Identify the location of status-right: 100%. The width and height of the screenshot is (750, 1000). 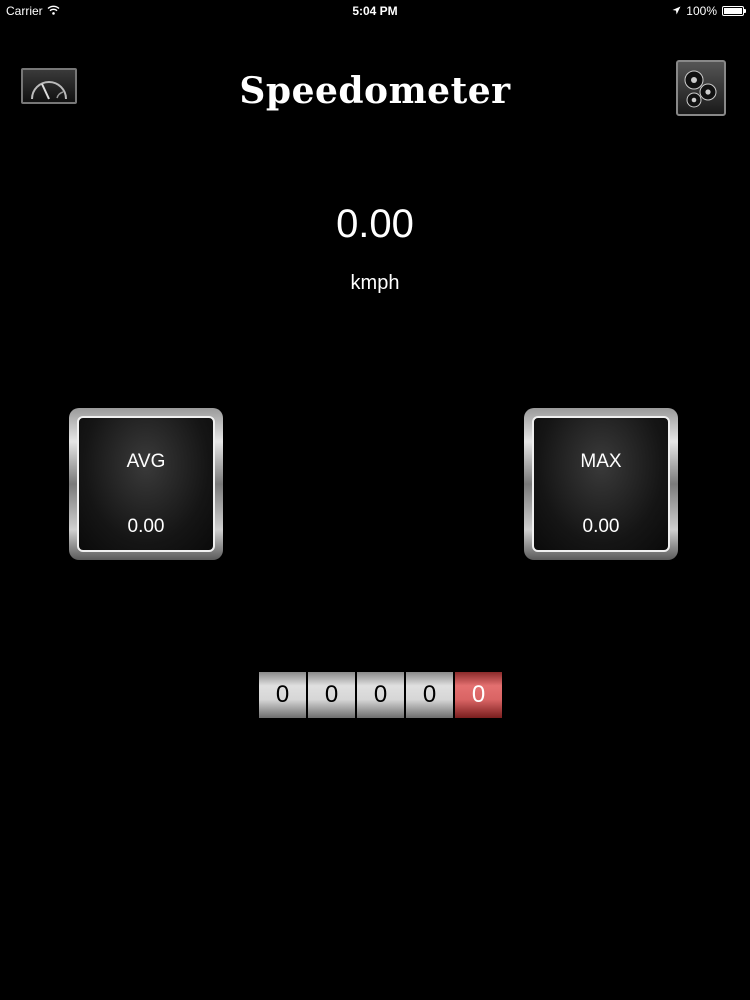
(709, 11).